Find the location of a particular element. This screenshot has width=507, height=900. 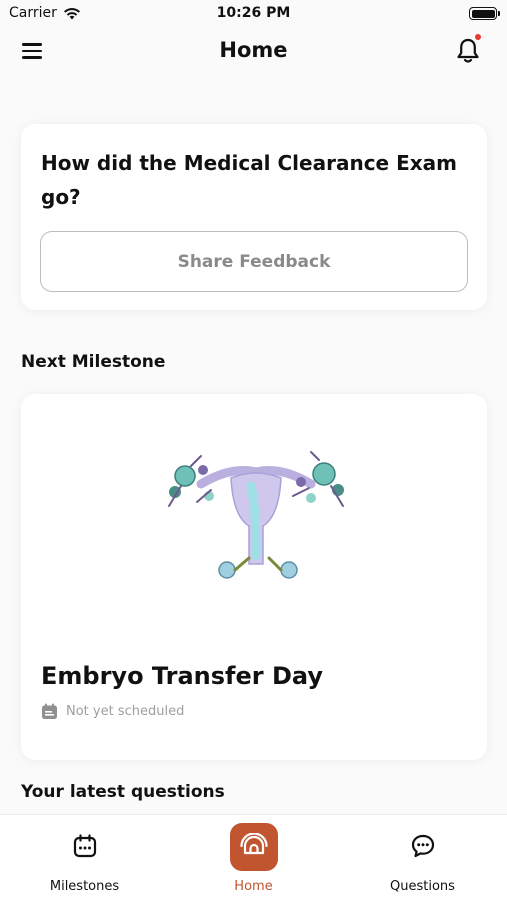

chat-bubble-icon is located at coordinates (422, 846).